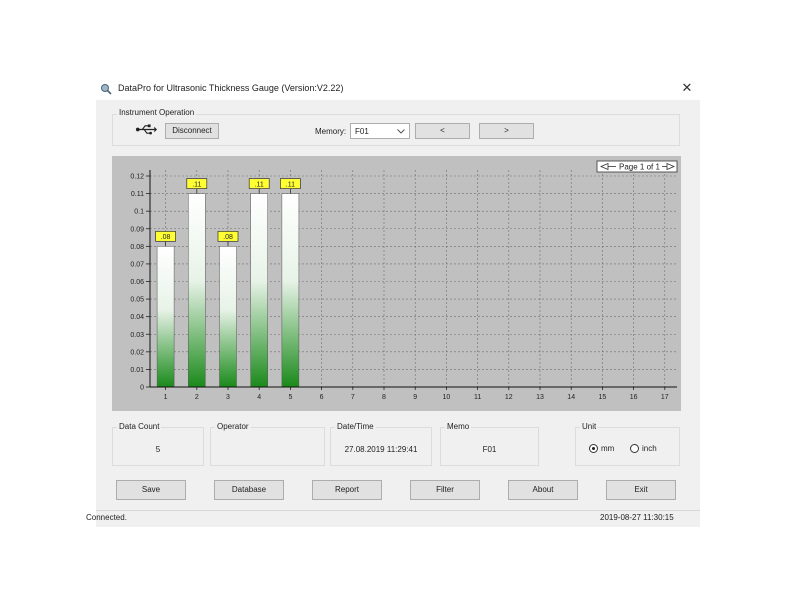  I want to click on x-tick-label: 4, so click(259, 397).